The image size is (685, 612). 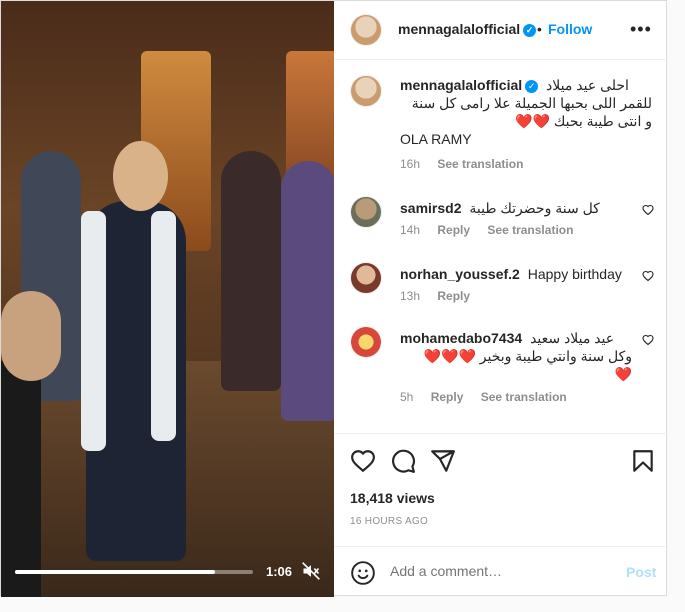 What do you see at coordinates (570, 29) in the screenshot?
I see `follow-button: Follow` at bounding box center [570, 29].